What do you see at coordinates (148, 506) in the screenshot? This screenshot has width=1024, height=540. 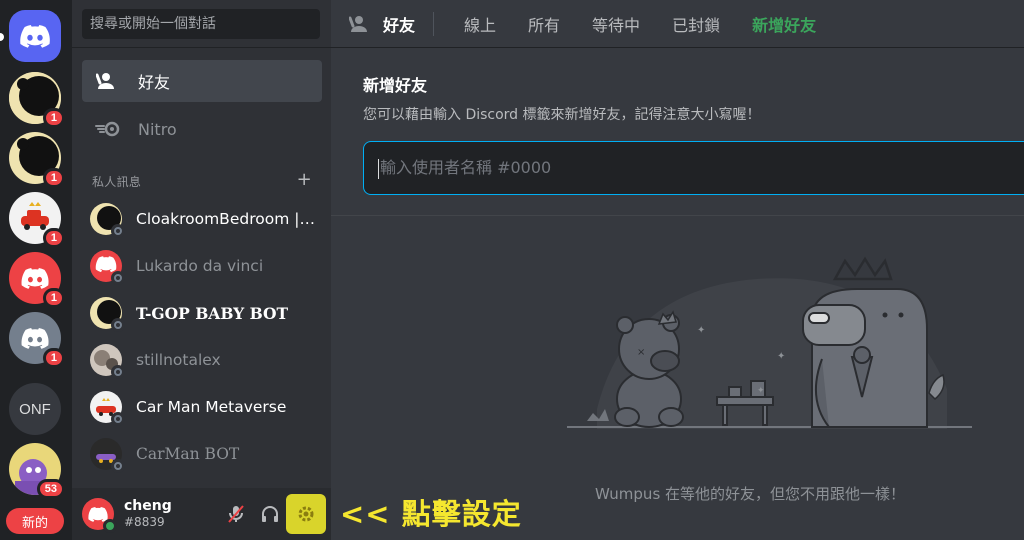 I see `username: cheng` at bounding box center [148, 506].